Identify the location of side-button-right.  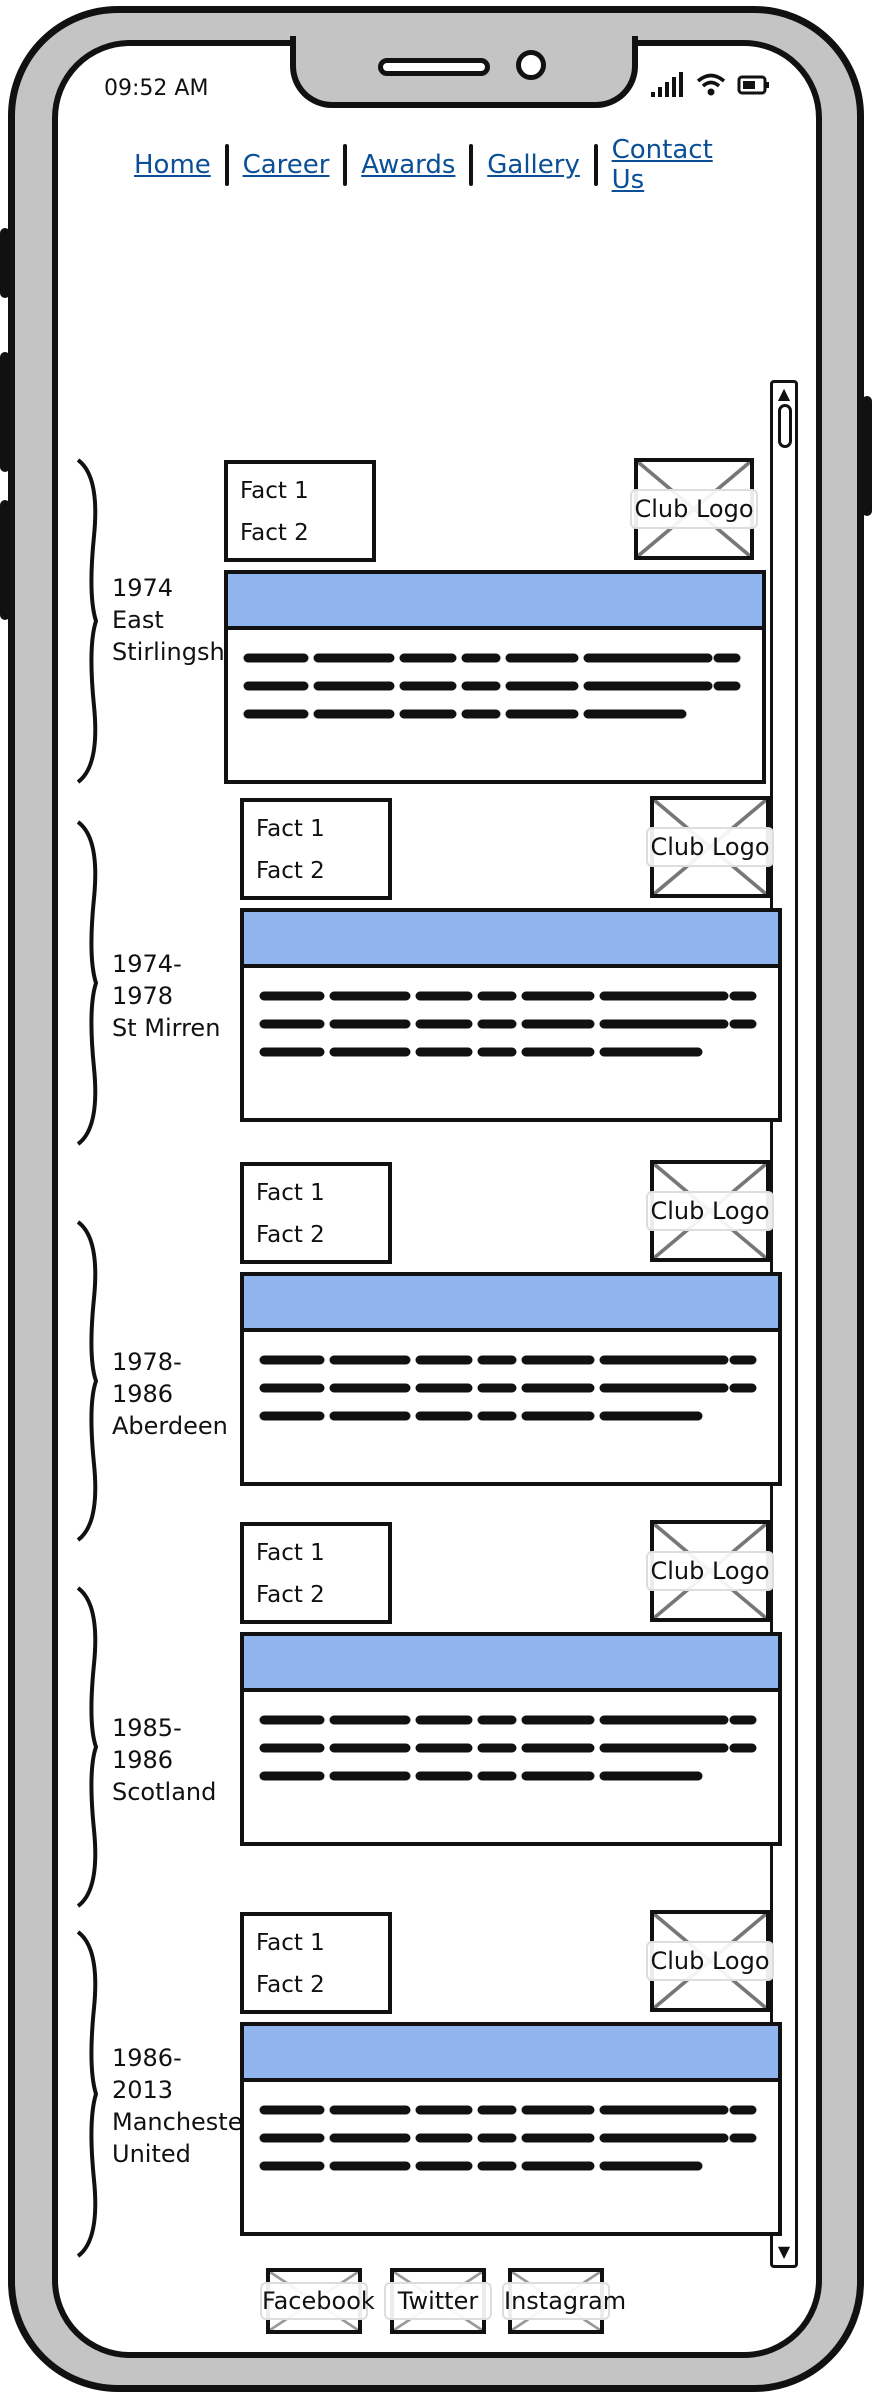
(867, 456).